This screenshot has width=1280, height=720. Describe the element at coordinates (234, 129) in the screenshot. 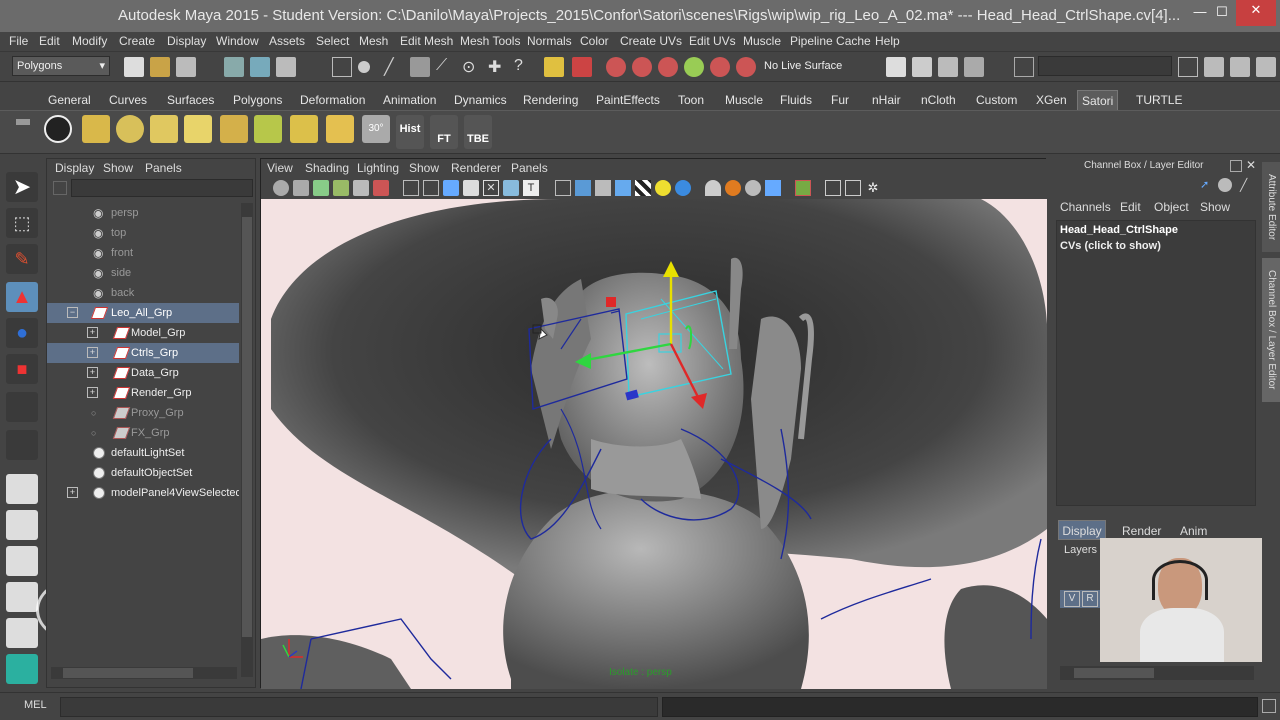

I see `box-control-icon` at that location.